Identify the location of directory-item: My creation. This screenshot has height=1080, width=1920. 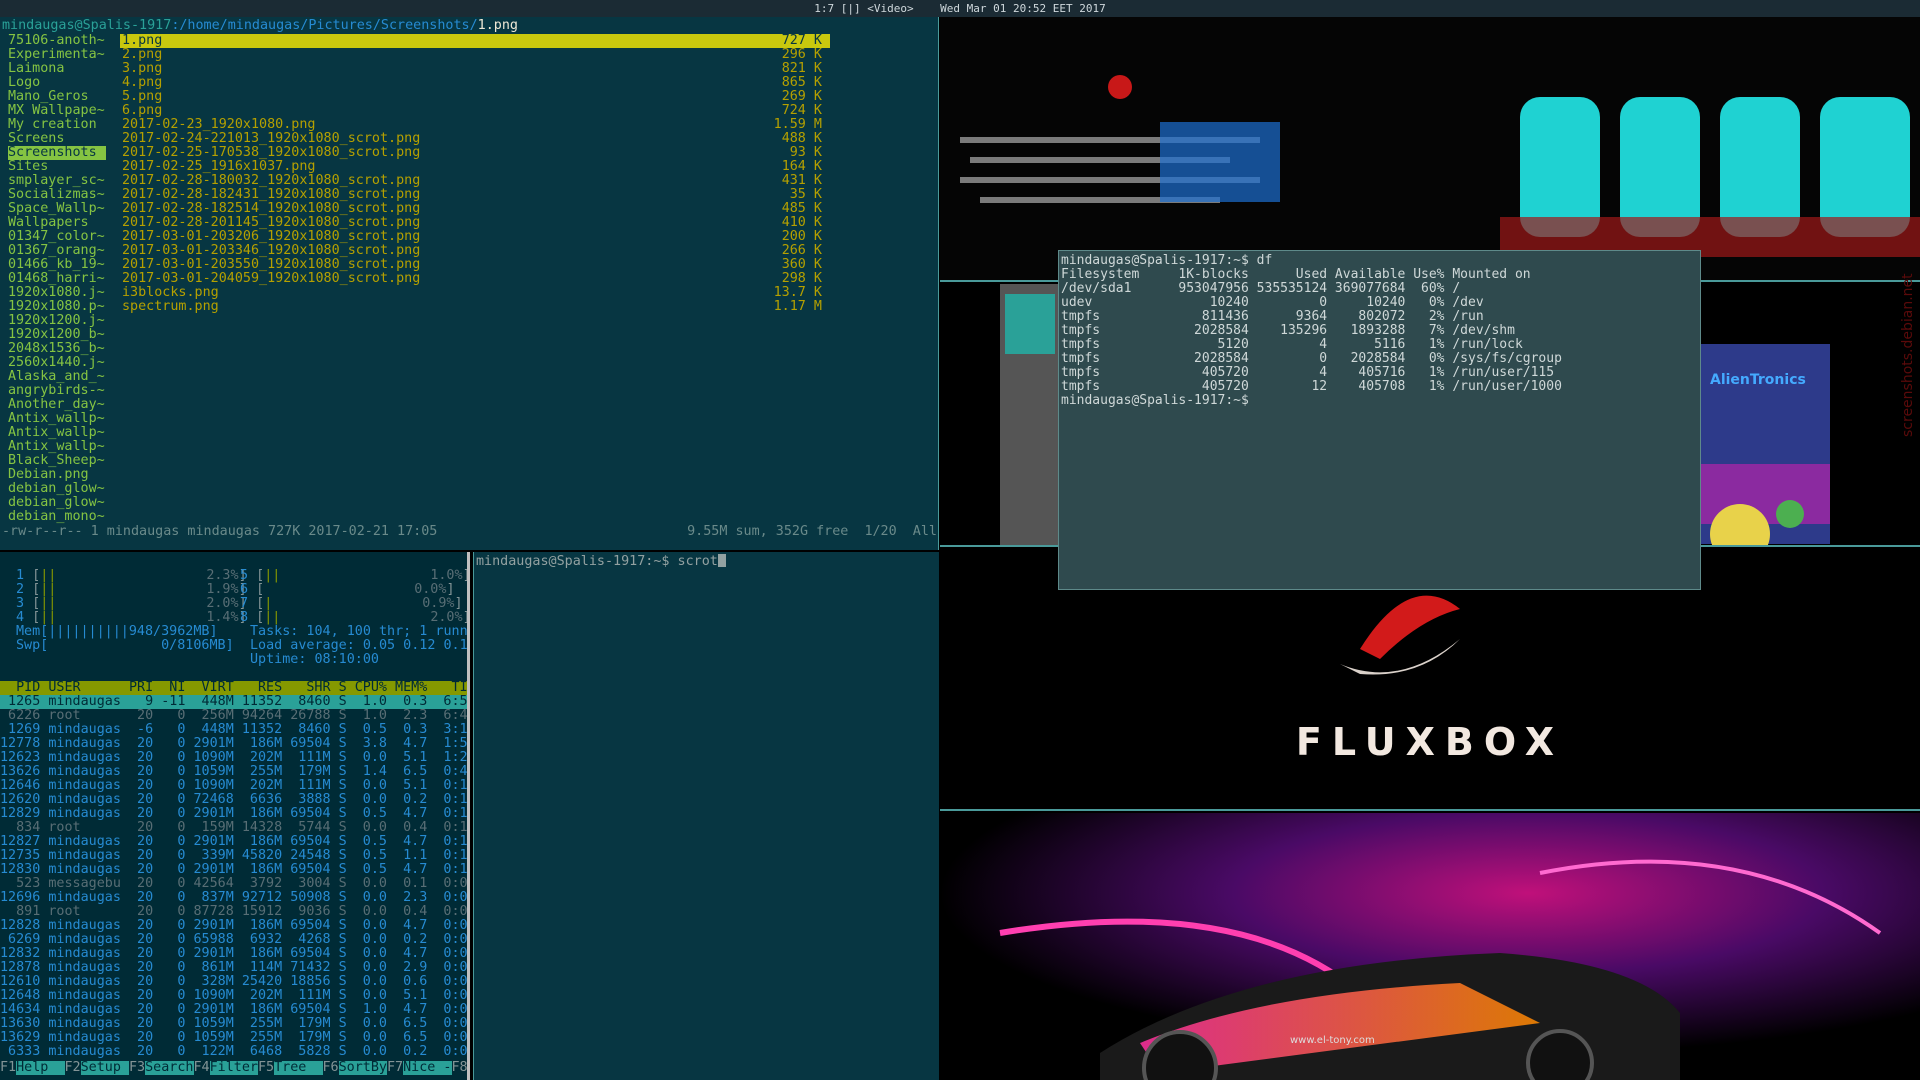
(58, 125).